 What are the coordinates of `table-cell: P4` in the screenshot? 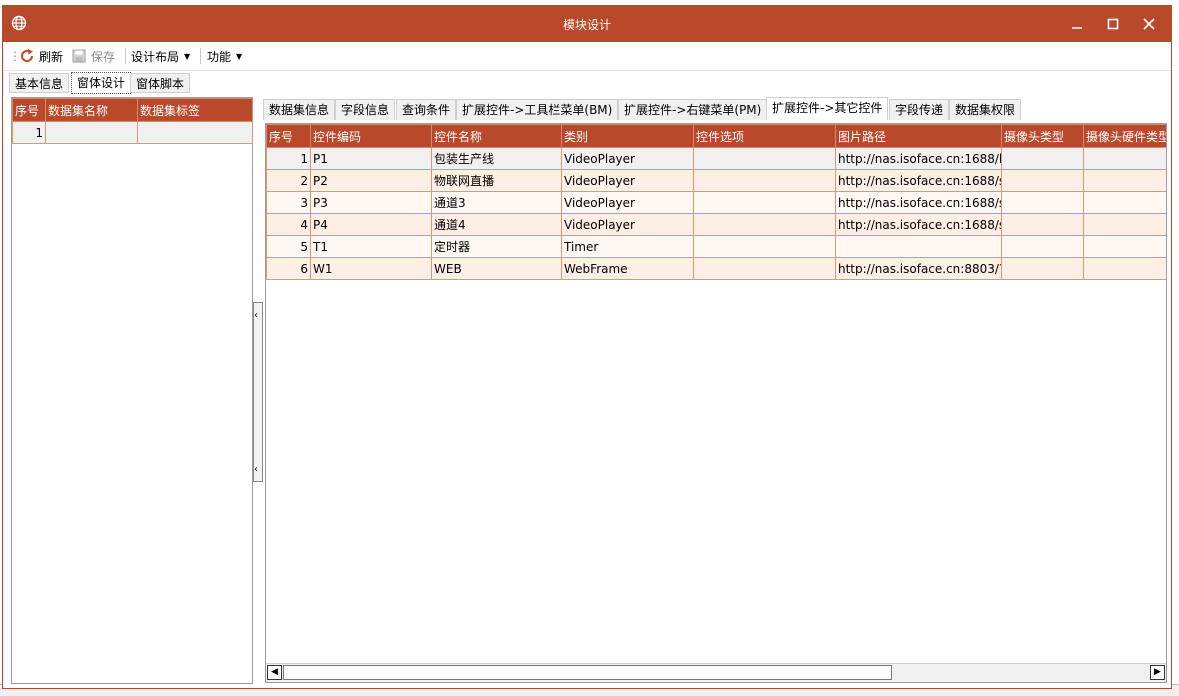 It's located at (371, 224).